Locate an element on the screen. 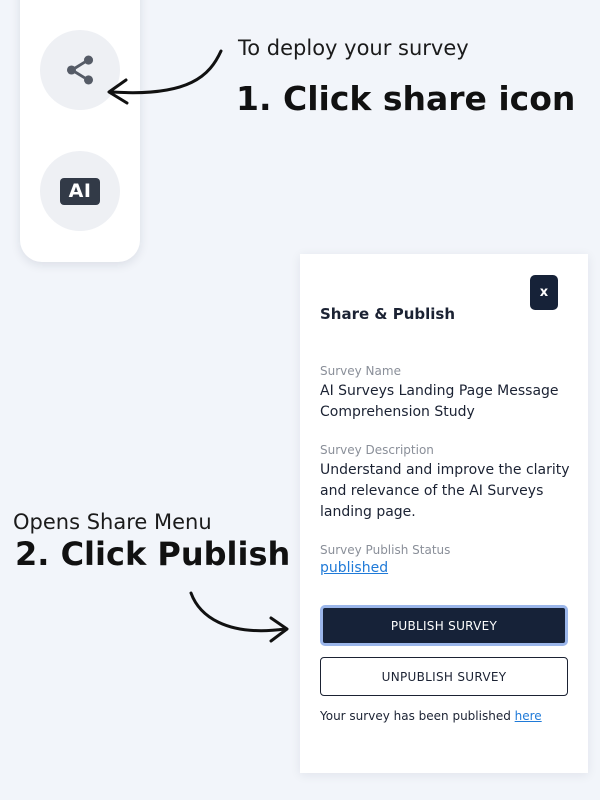  ai-button: AI is located at coordinates (80, 191).